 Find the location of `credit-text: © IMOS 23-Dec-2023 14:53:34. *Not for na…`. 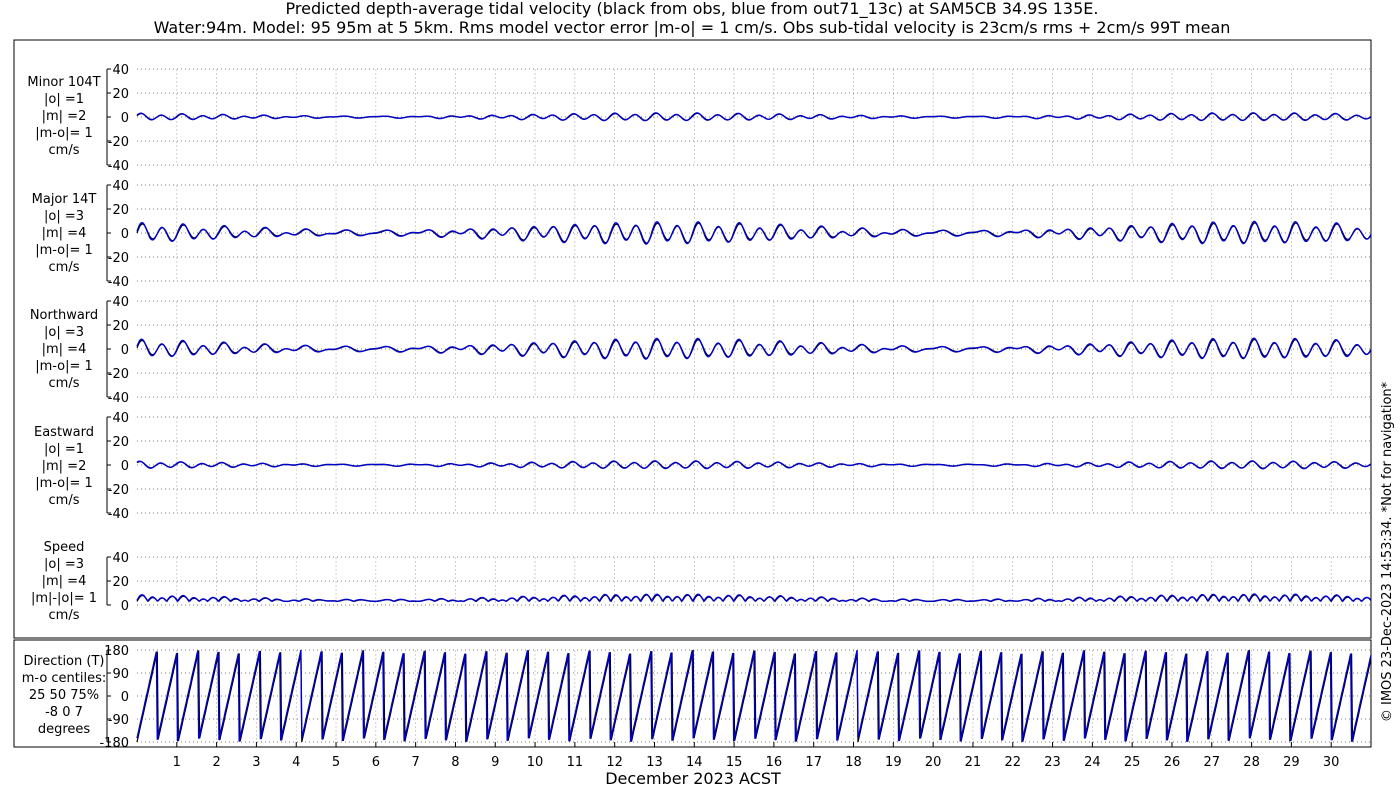

credit-text: © IMOS 23-Dec-2023 14:53:34. *Not for na… is located at coordinates (1387, 551).